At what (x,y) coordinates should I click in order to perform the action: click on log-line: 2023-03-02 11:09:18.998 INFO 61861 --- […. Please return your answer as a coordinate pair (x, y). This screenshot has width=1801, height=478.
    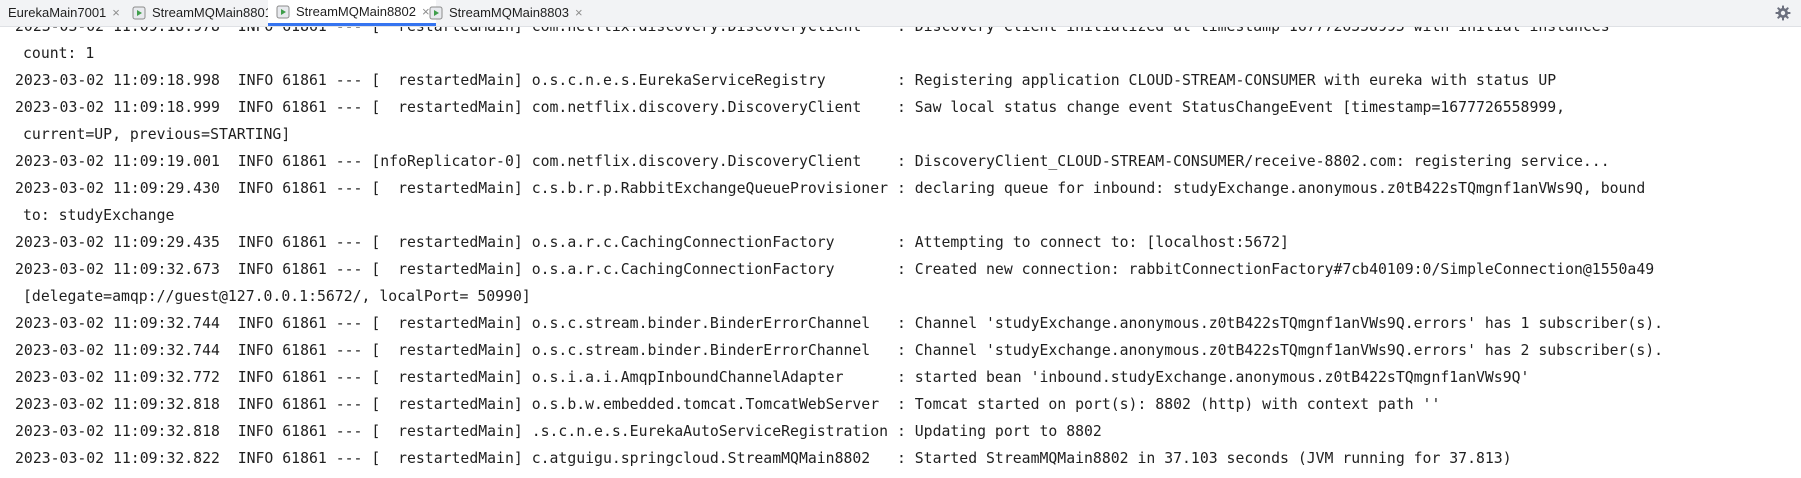
    Looking at the image, I should click on (786, 80).